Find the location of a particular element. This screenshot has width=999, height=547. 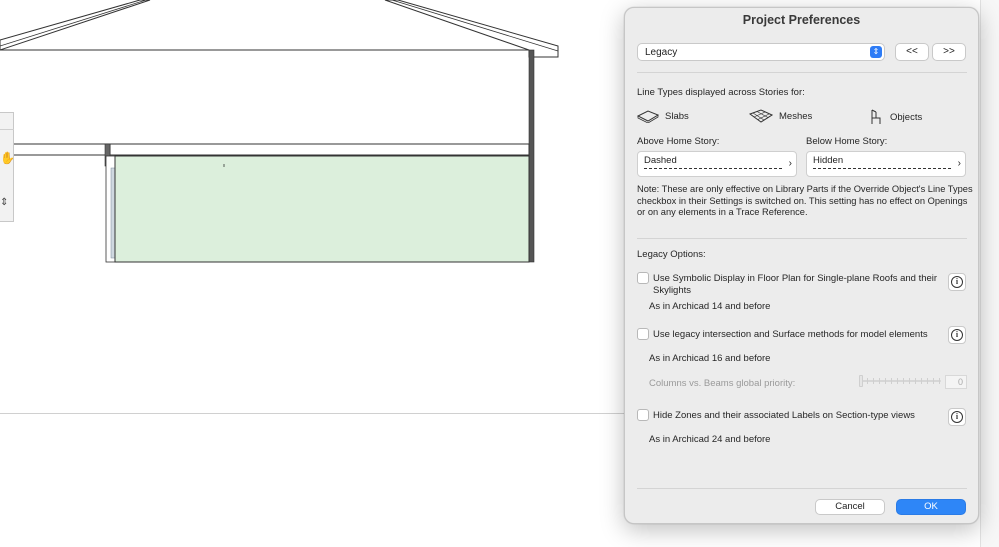

type-slabs: Slabs is located at coordinates (663, 116).